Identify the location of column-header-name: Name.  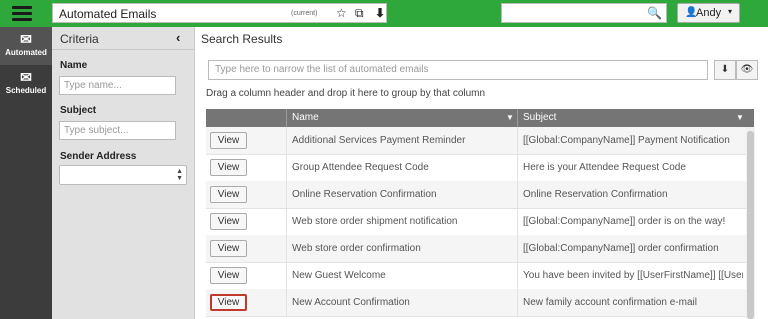
(305, 117).